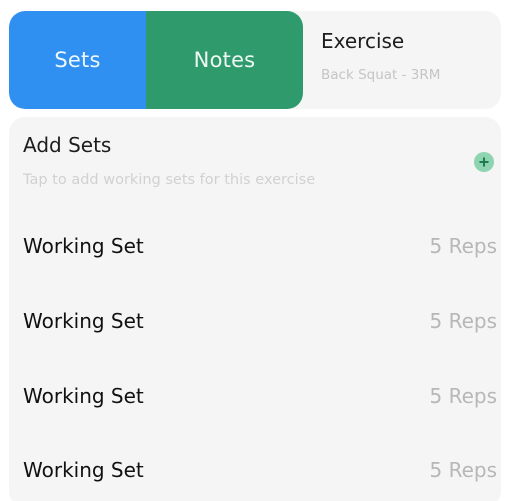 Image resolution: width=507 pixels, height=501 pixels. I want to click on exercise-info: Exercise Back Squat - 3RM, so click(408, 56).